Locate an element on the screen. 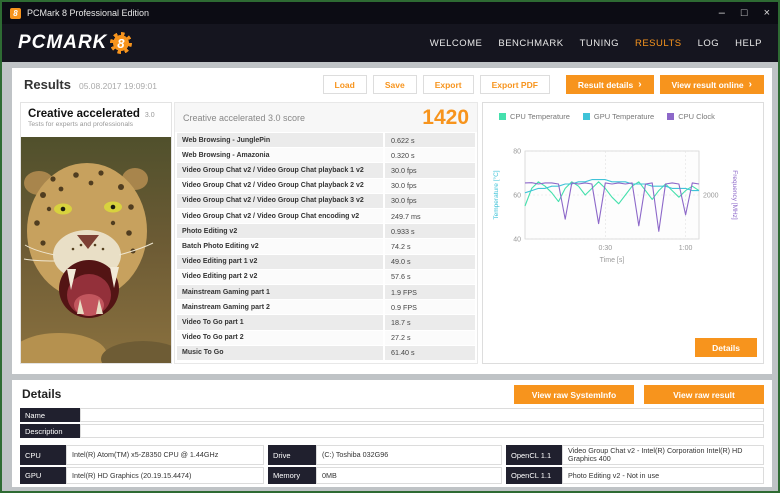 The image size is (780, 493). legend-item-gpu-temp: GPU Temperature is located at coordinates (618, 116).